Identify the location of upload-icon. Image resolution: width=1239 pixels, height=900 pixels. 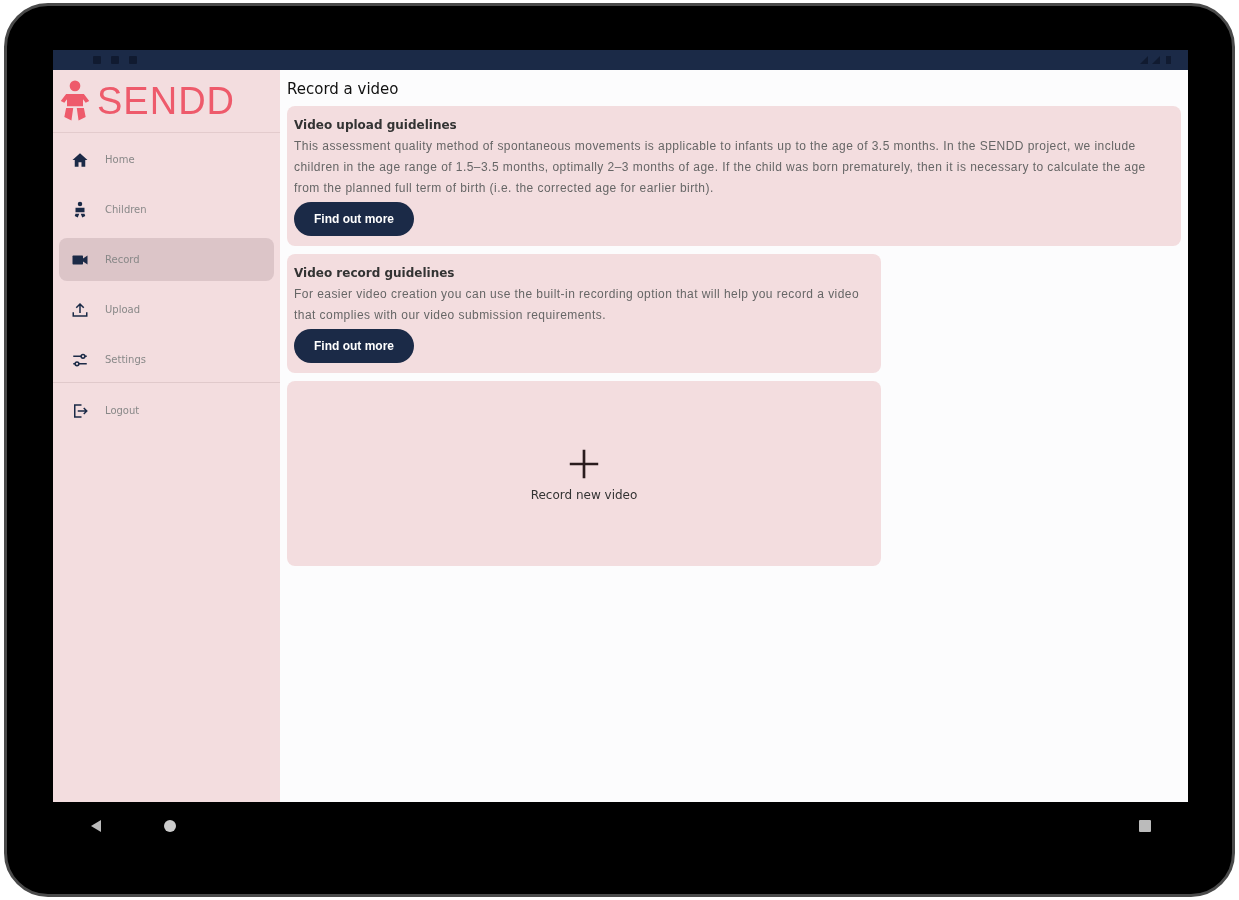
(80, 309).